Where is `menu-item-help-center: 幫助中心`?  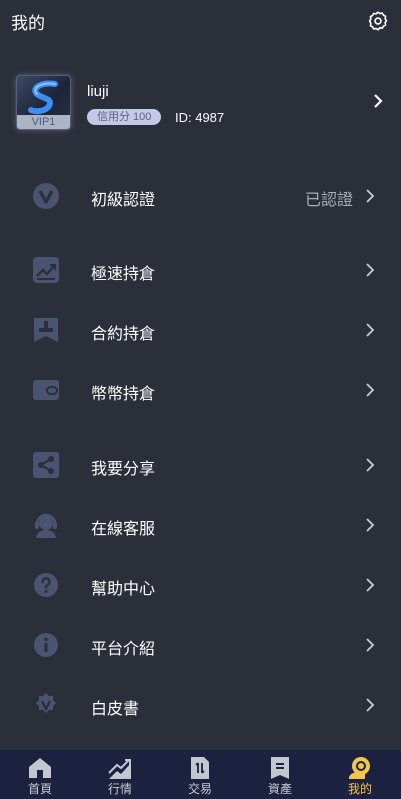 menu-item-help-center: 幫助中心 is located at coordinates (200, 585).